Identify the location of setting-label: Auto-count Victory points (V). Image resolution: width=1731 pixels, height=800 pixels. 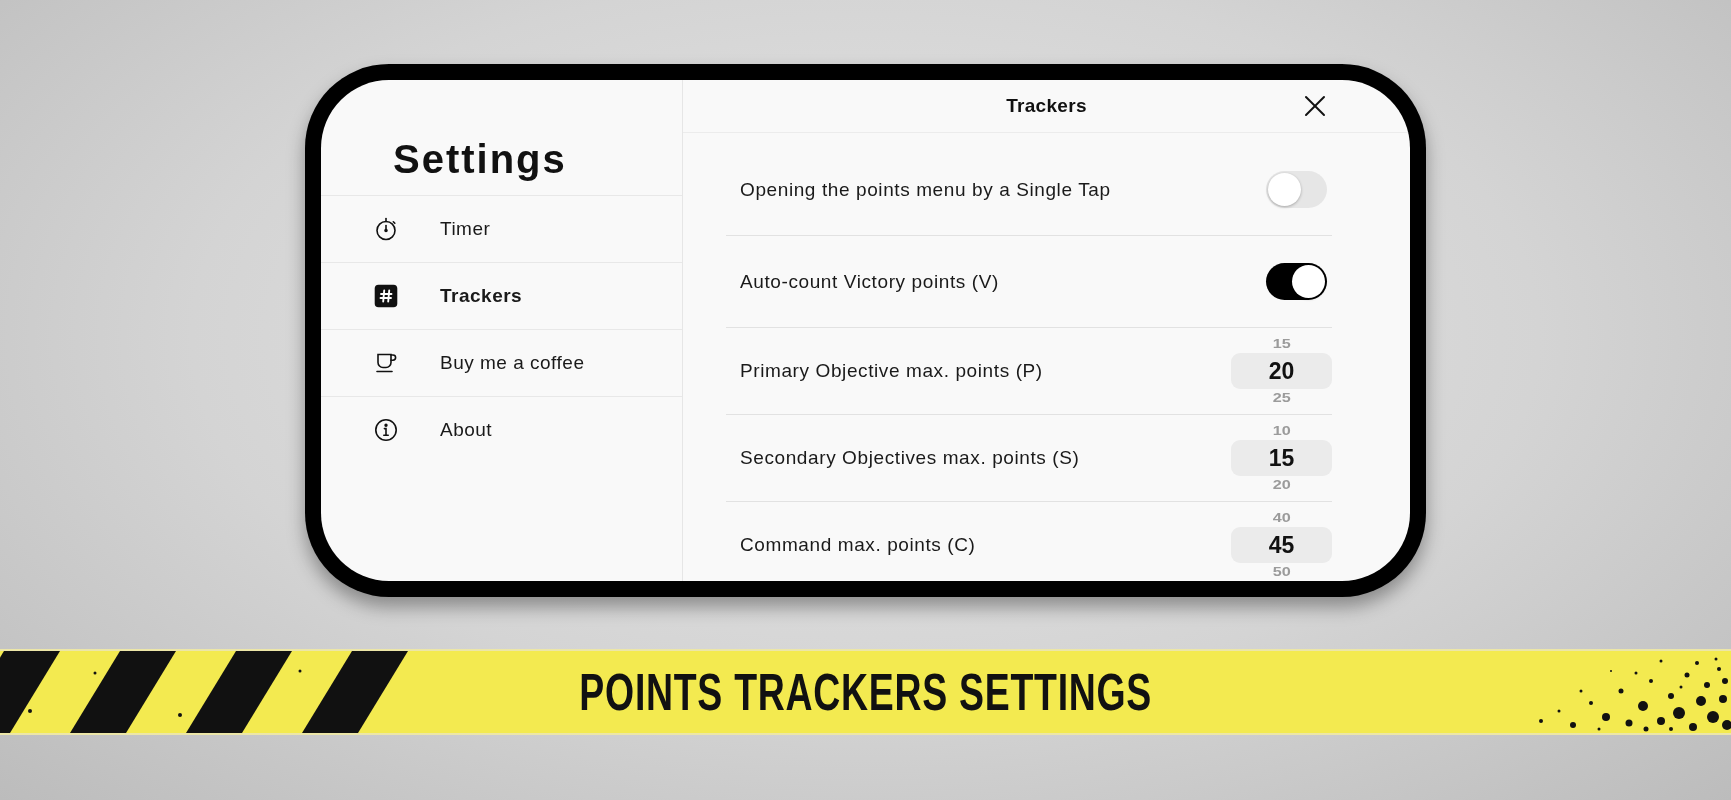
(869, 281).